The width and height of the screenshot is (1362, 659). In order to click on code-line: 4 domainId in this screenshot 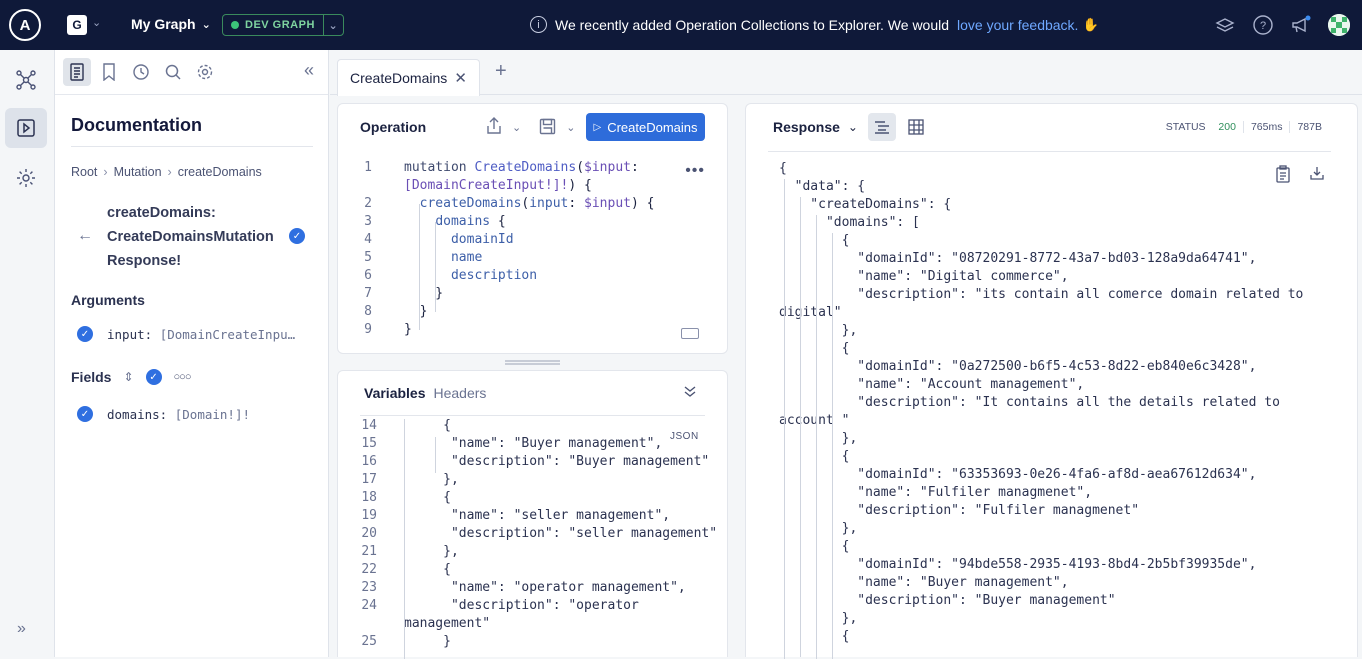, I will do `click(512, 240)`.